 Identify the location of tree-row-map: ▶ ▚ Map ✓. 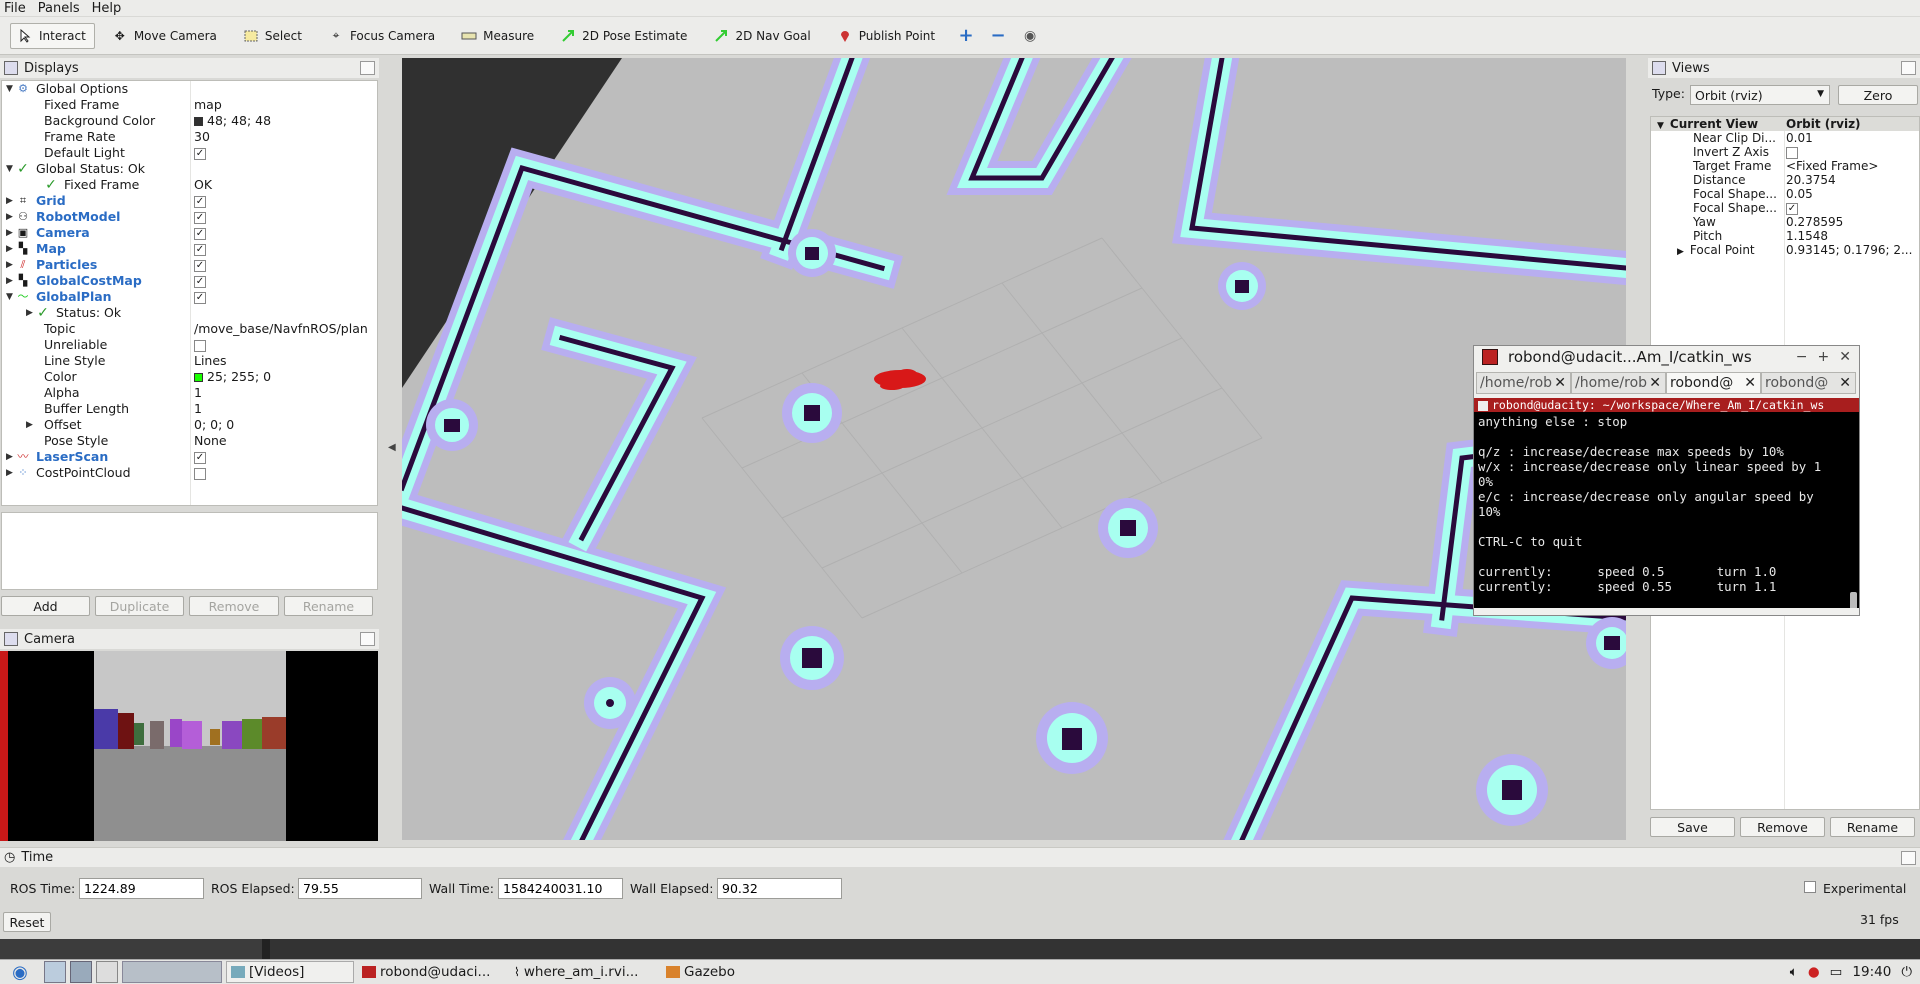
(189, 249).